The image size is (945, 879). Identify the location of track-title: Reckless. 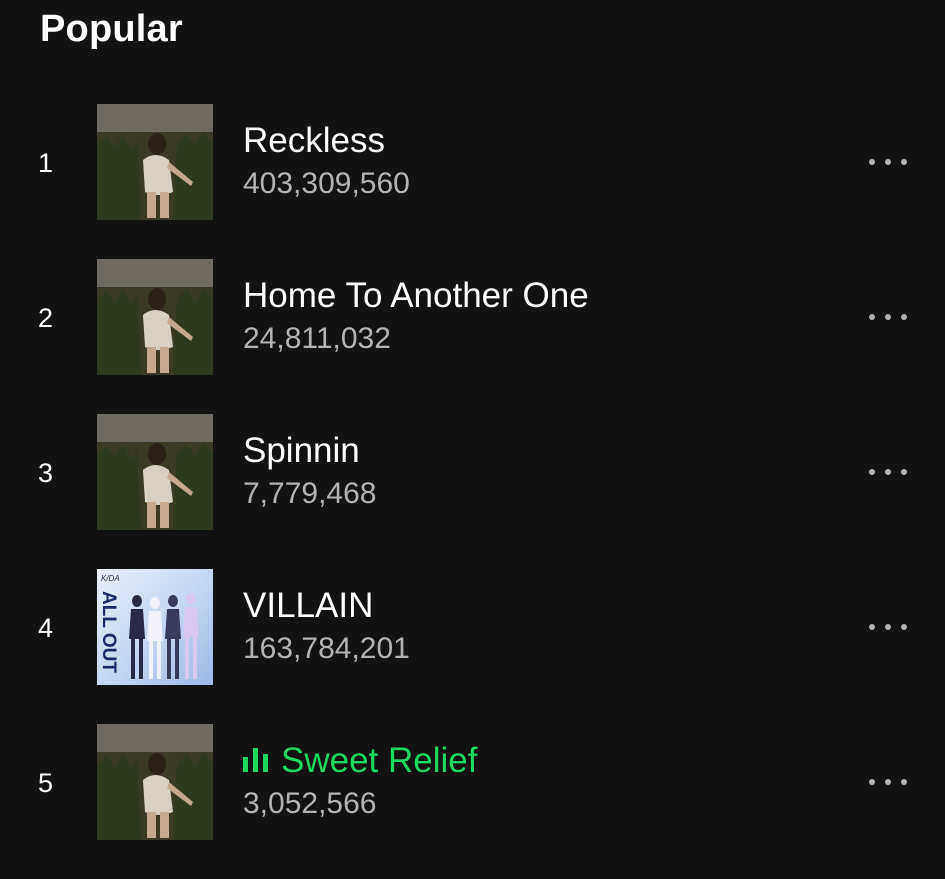
(314, 140).